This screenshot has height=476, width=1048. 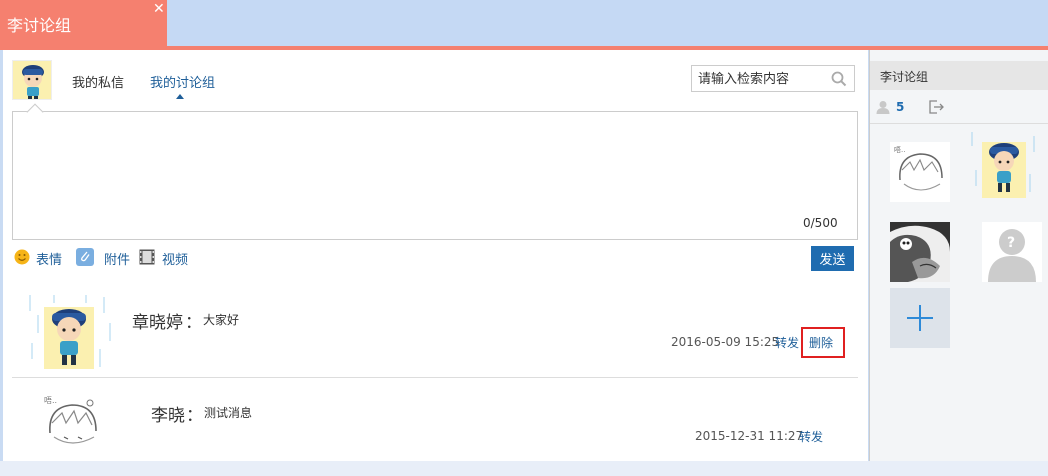 What do you see at coordinates (98, 81) in the screenshot?
I see `nav-private-messages: 我的私信` at bounding box center [98, 81].